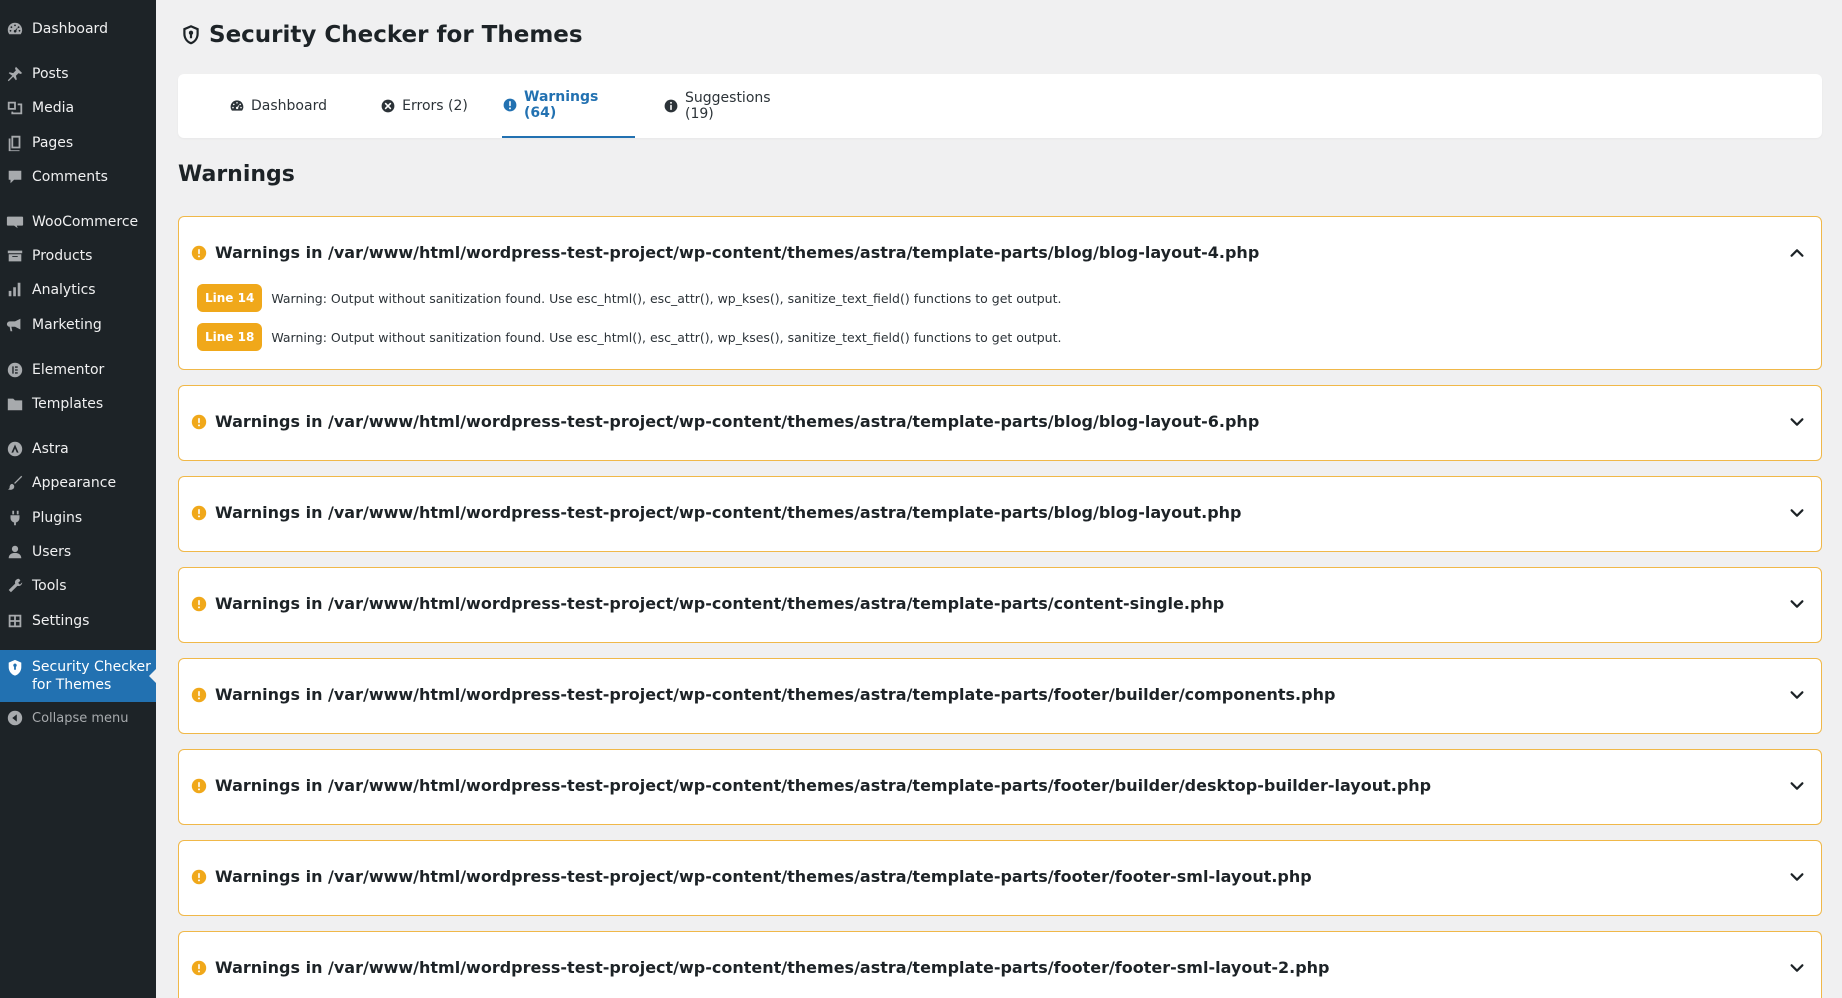 The height and width of the screenshot is (998, 1842). What do you see at coordinates (733, 106) in the screenshot?
I see `tab-suggestions: Suggestions (19)` at bounding box center [733, 106].